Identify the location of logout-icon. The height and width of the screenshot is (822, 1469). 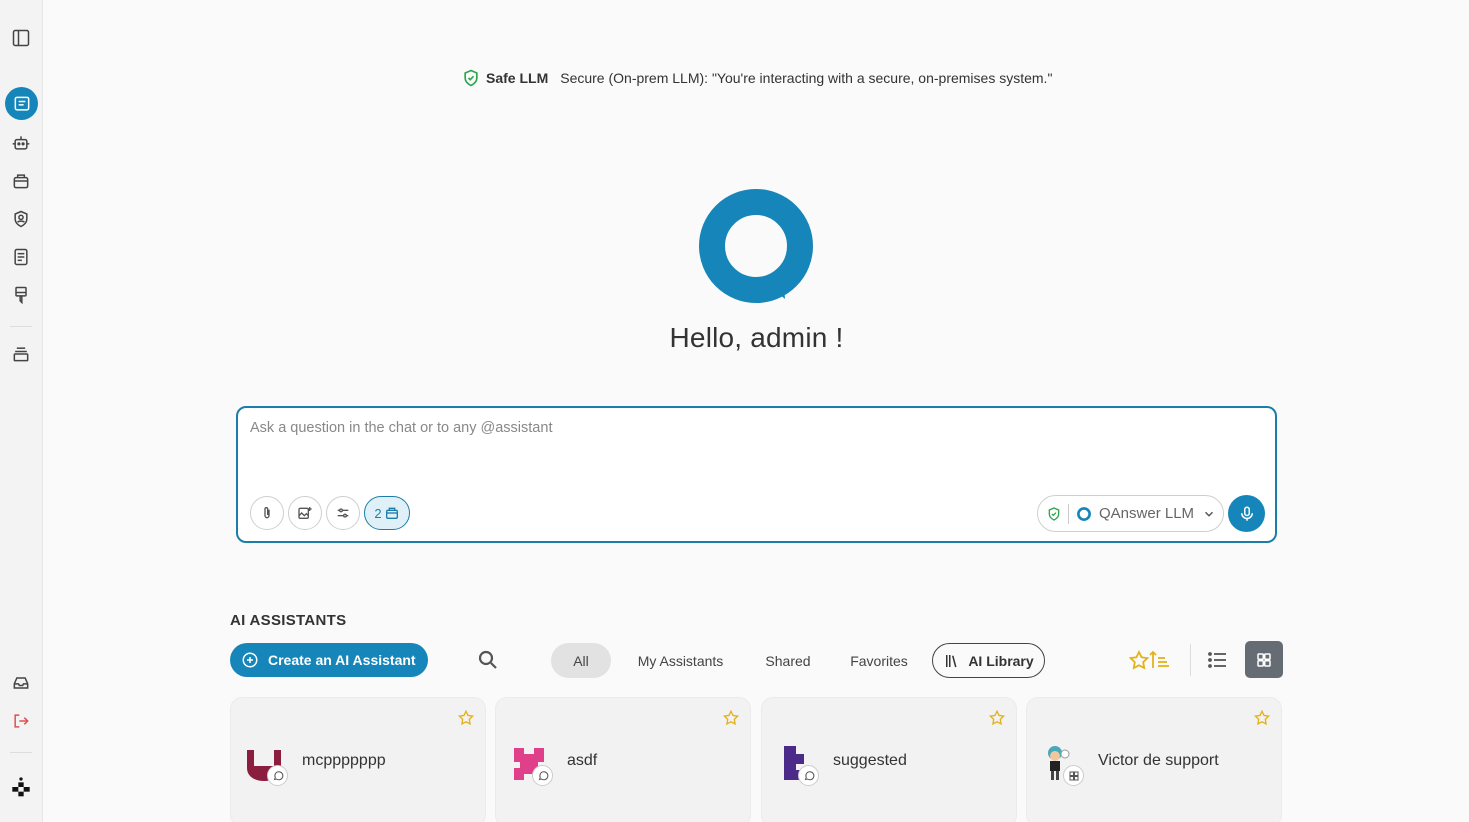
(21, 721).